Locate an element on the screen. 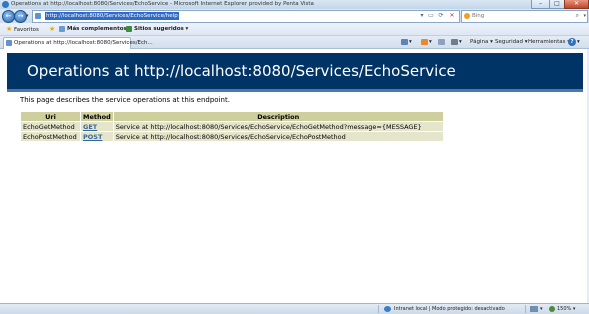 This screenshot has height=314, width=589. bing-icon is located at coordinates (467, 16).